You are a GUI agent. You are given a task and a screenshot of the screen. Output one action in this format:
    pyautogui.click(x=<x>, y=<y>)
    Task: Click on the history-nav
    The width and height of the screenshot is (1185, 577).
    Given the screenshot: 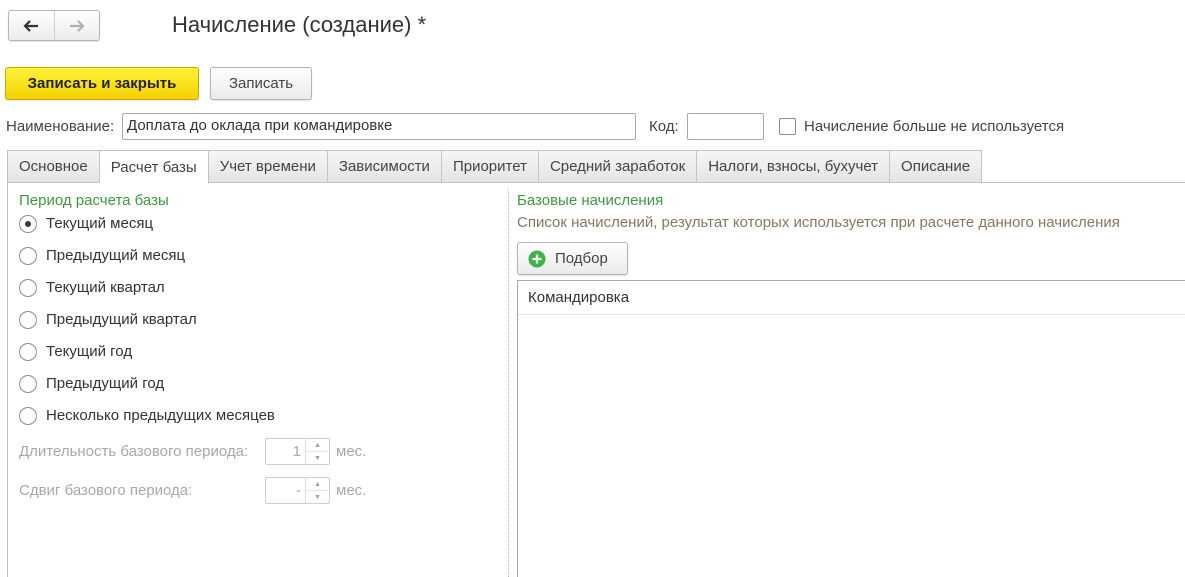 What is the action you would take?
    pyautogui.click(x=54, y=25)
    